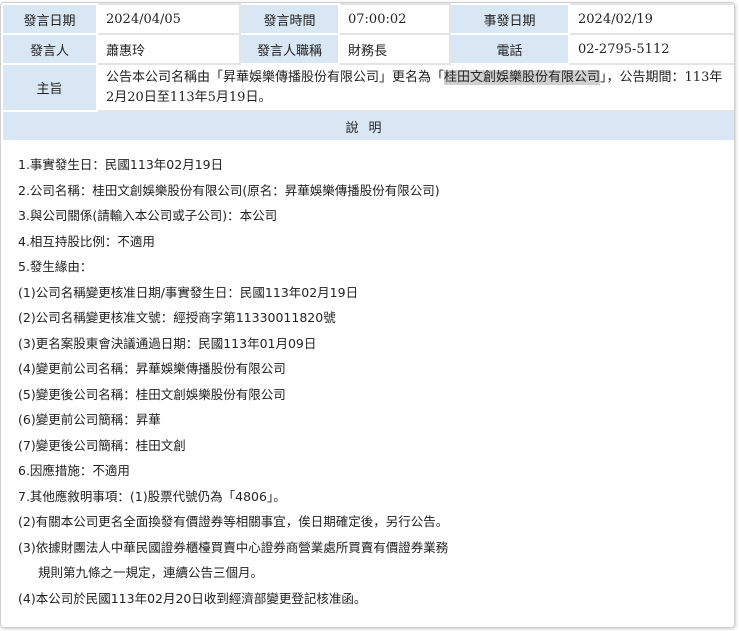 The height and width of the screenshot is (631, 740). Describe the element at coordinates (188, 292) in the screenshot. I see `description-line: (1)公司名稱變更核准日期/事實發生日：民國113年02月19日` at that location.